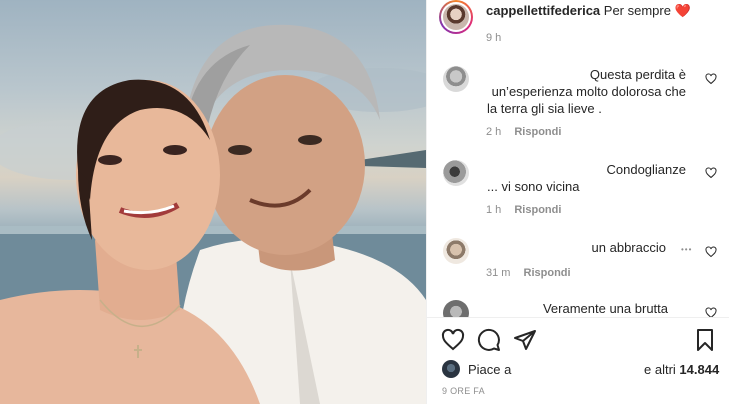 The image size is (729, 404). I want to click on likes-prefix: Piace a, so click(490, 369).